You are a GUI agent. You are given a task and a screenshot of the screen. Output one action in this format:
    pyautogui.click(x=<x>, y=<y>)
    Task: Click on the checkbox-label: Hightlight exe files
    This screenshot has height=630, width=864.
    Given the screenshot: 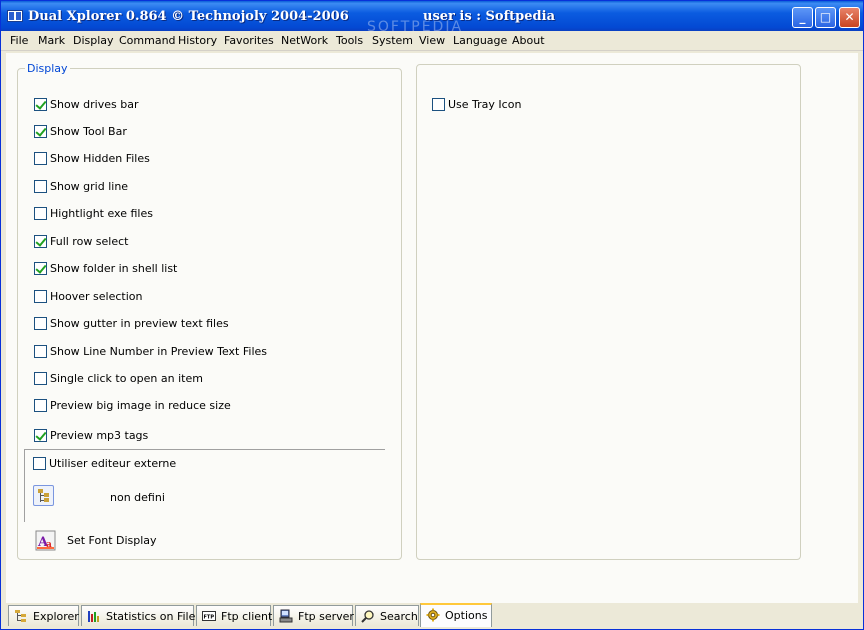 What is the action you would take?
    pyautogui.click(x=101, y=213)
    